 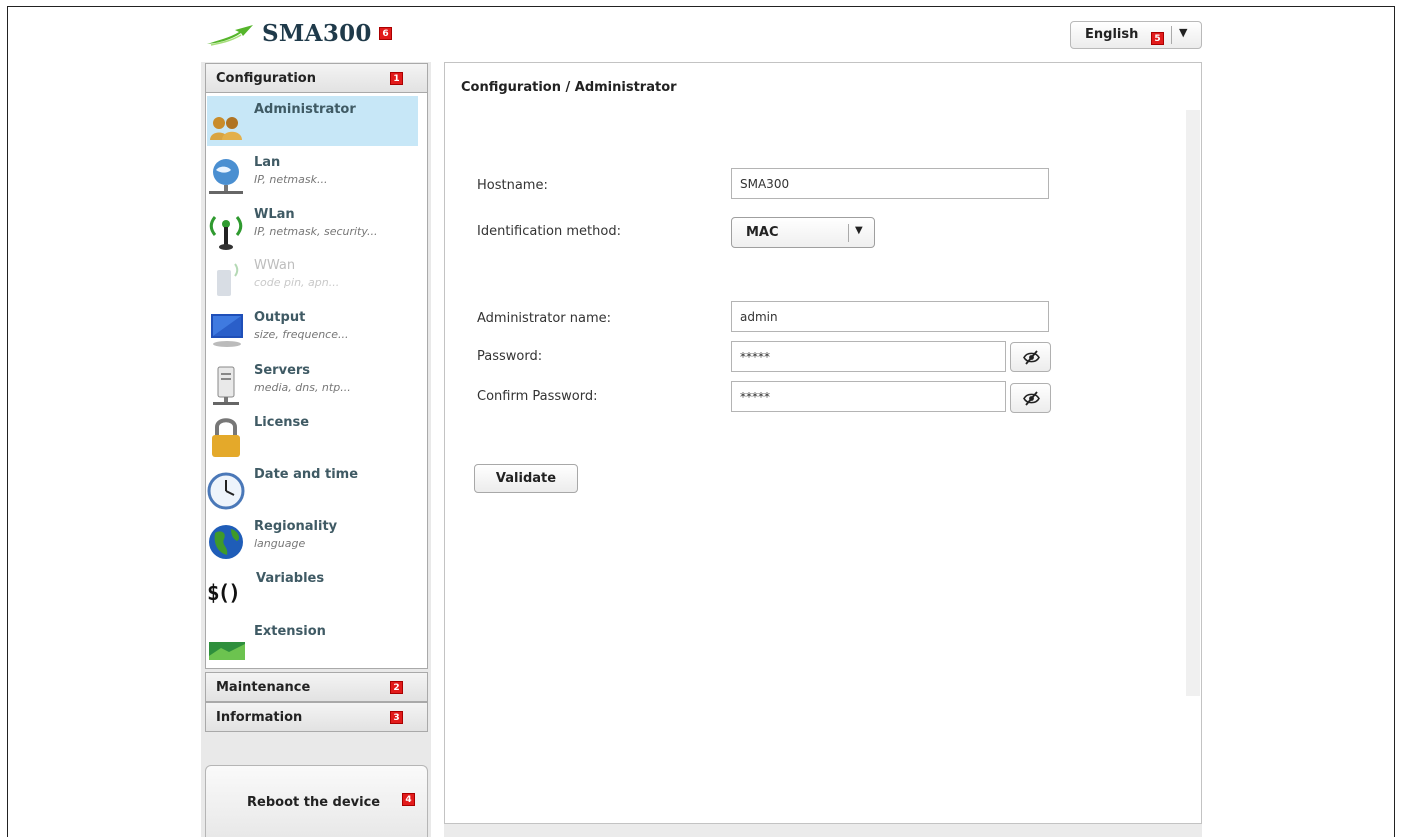 What do you see at coordinates (280, 317) in the screenshot?
I see `sidebar-item-title: Output` at bounding box center [280, 317].